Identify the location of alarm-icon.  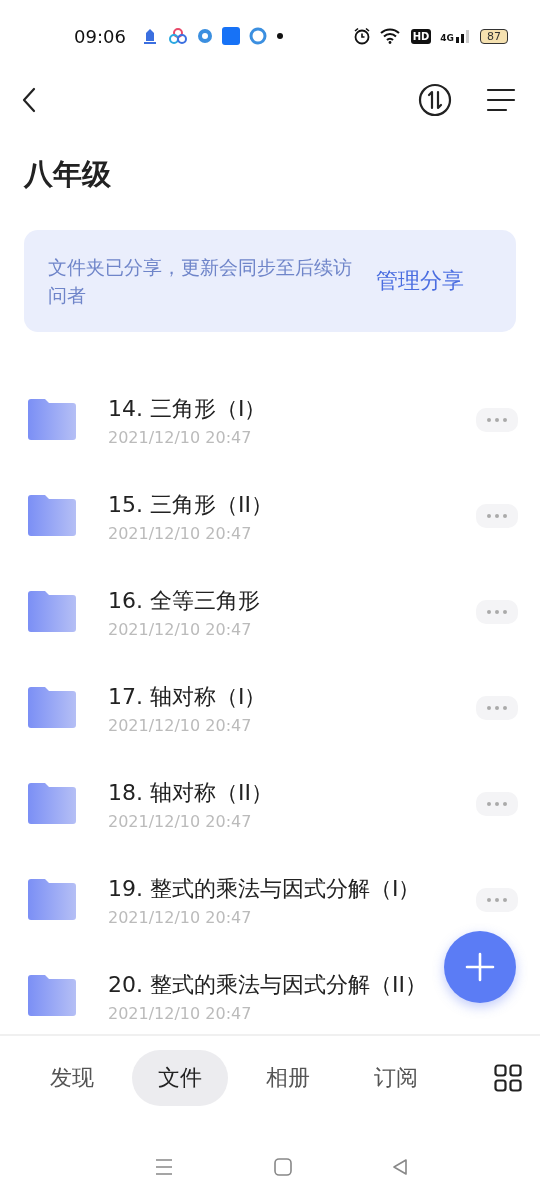
(361, 36).